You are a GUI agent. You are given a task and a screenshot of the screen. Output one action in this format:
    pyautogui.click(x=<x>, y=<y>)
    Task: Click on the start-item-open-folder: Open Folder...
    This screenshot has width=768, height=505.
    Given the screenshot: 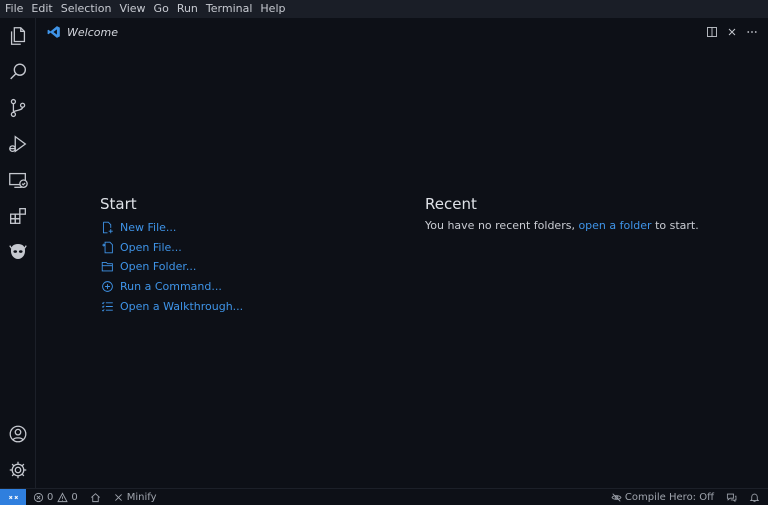 What is the action you would take?
    pyautogui.click(x=172, y=267)
    